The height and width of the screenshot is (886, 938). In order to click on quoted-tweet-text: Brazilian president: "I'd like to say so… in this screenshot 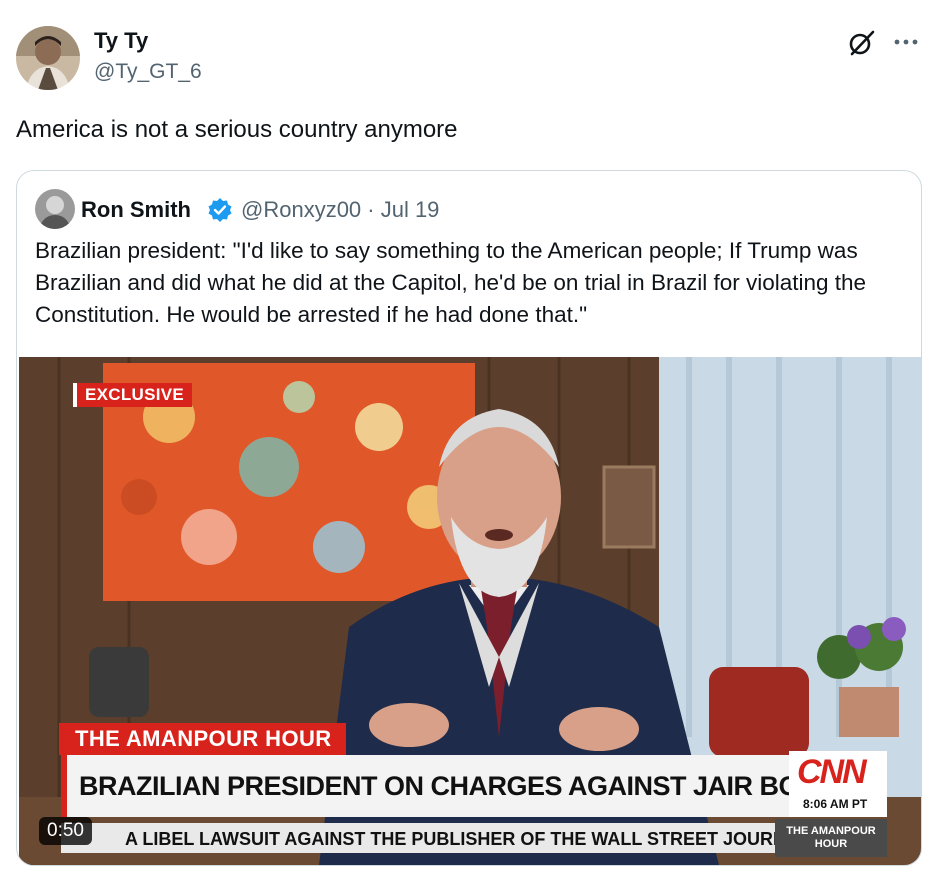, I will do `click(451, 282)`.